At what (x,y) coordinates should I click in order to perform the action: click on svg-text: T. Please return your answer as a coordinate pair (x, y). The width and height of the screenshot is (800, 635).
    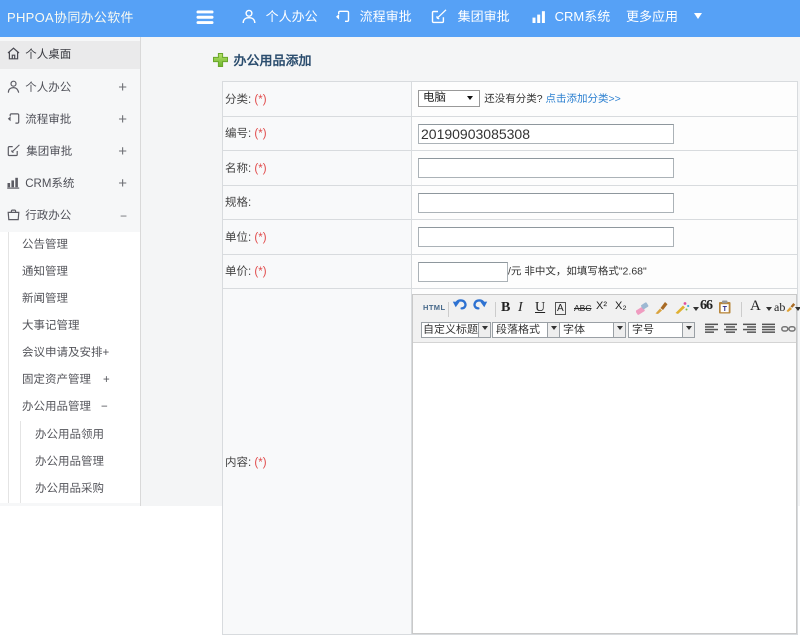
    Looking at the image, I should click on (725, 309).